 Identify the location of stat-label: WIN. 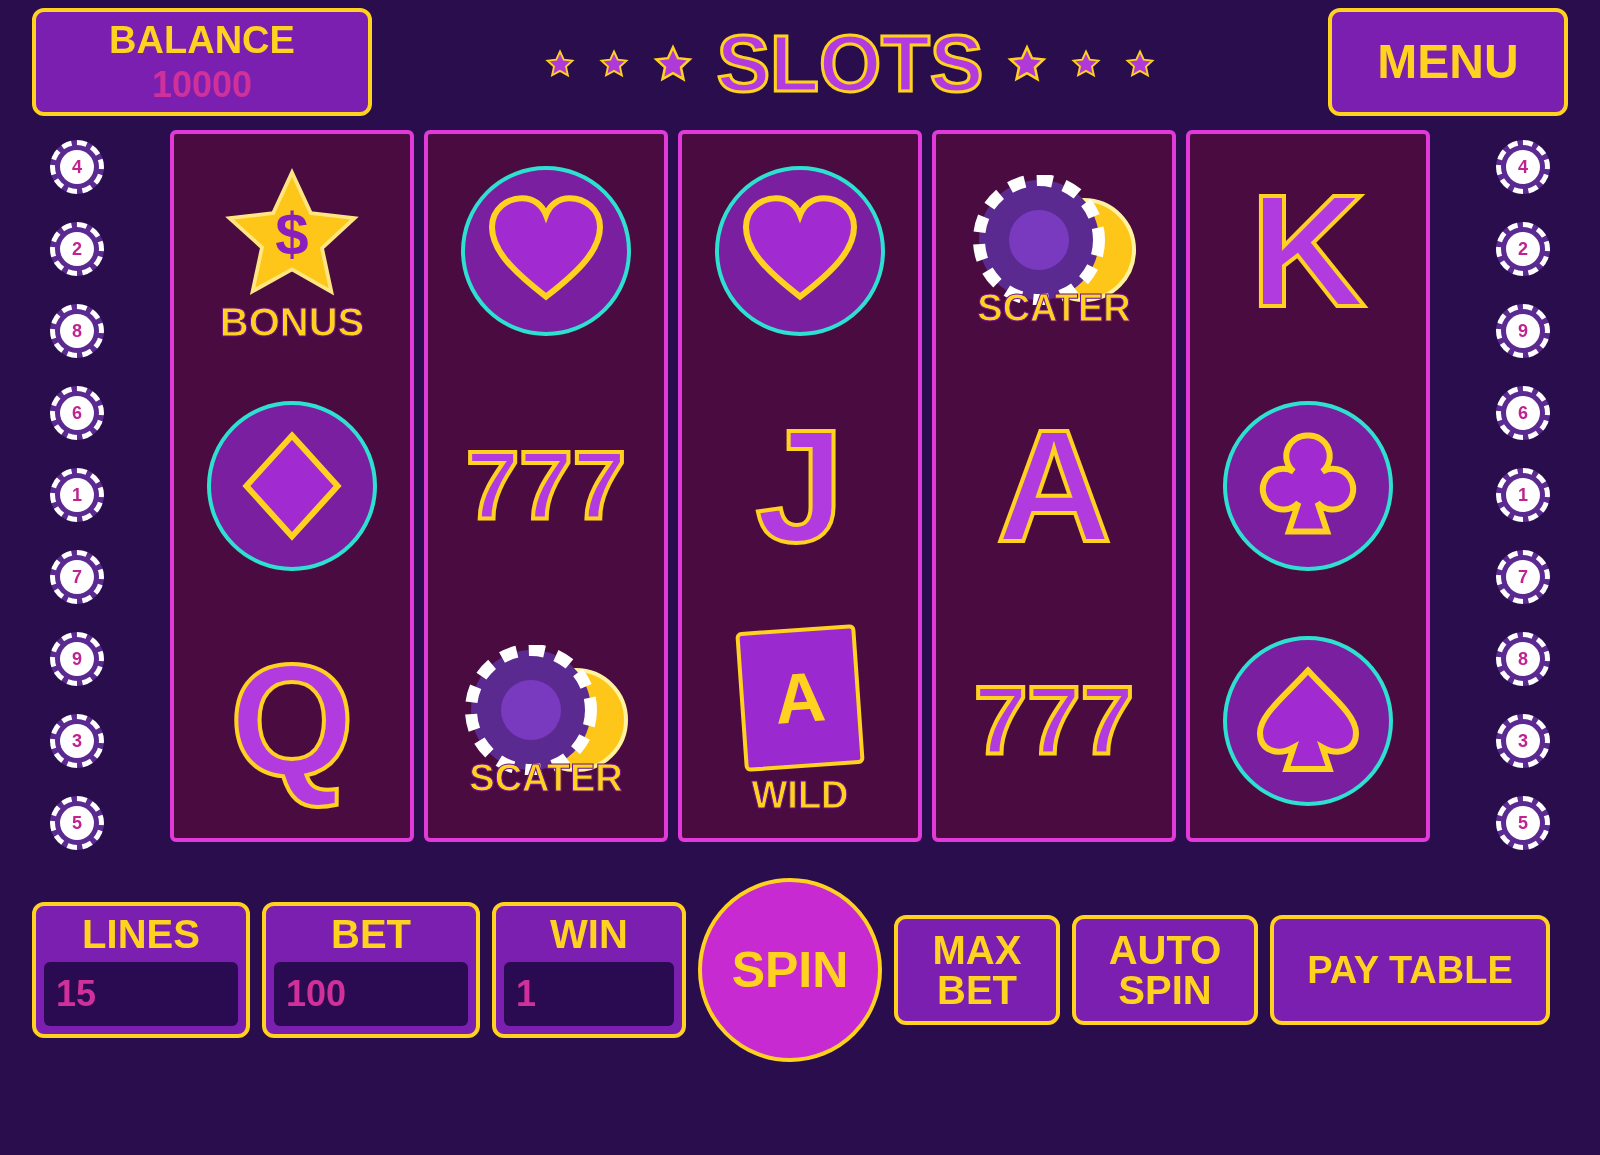
(589, 934).